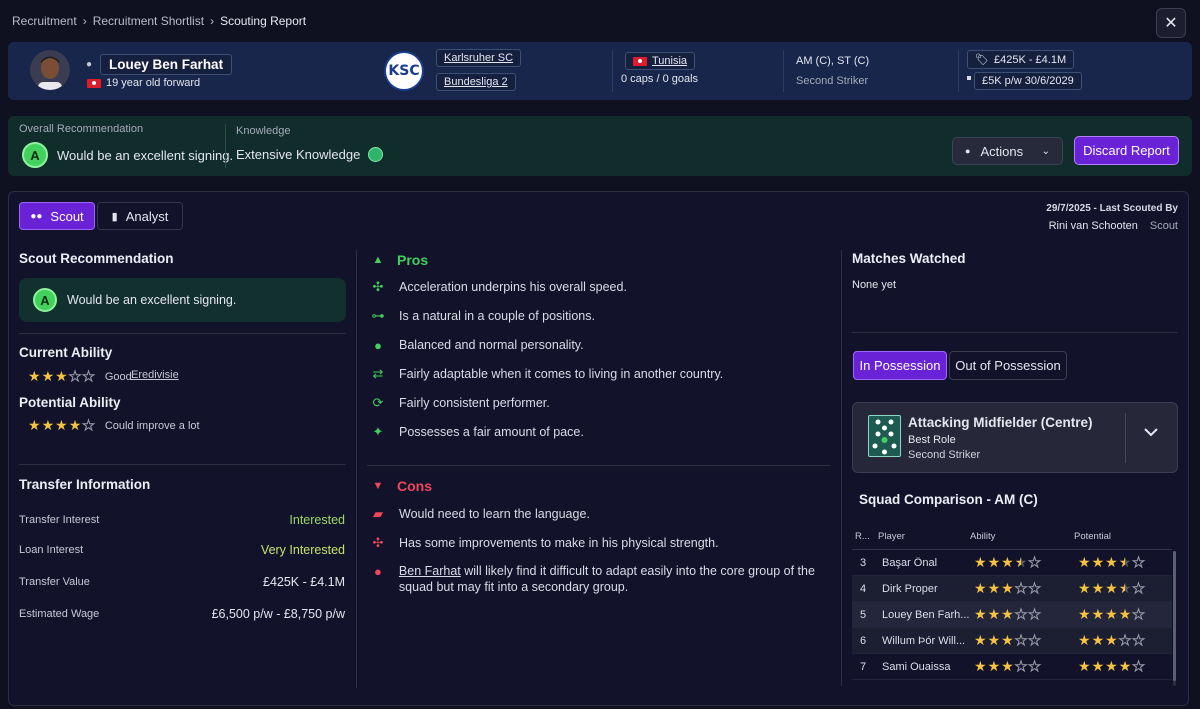 Image resolution: width=1200 pixels, height=709 pixels. I want to click on col-potential: Potential, so click(1092, 536).